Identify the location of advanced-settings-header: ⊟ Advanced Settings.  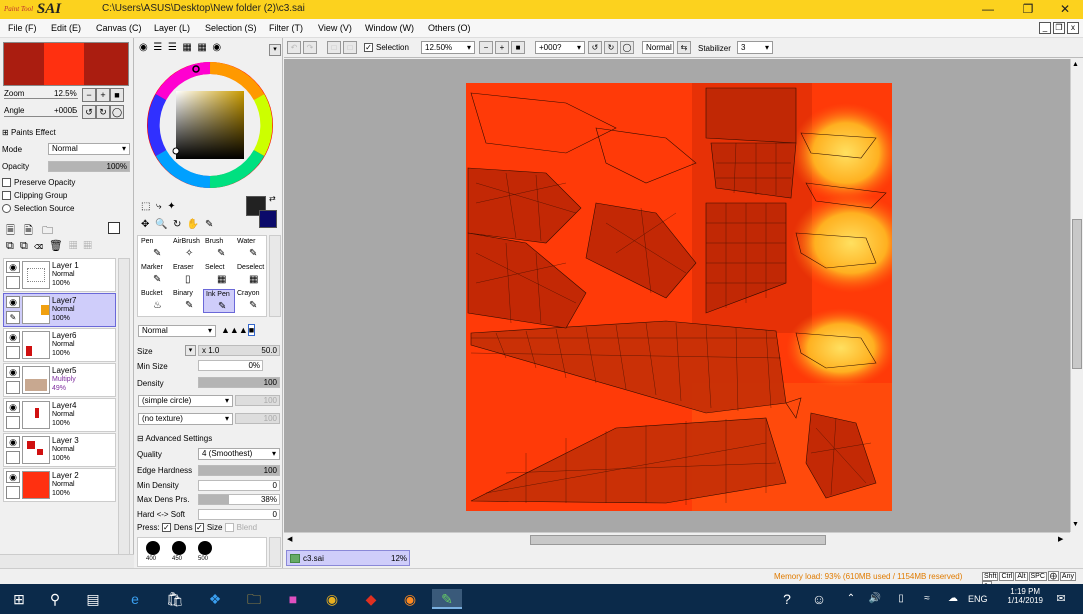
(174, 438).